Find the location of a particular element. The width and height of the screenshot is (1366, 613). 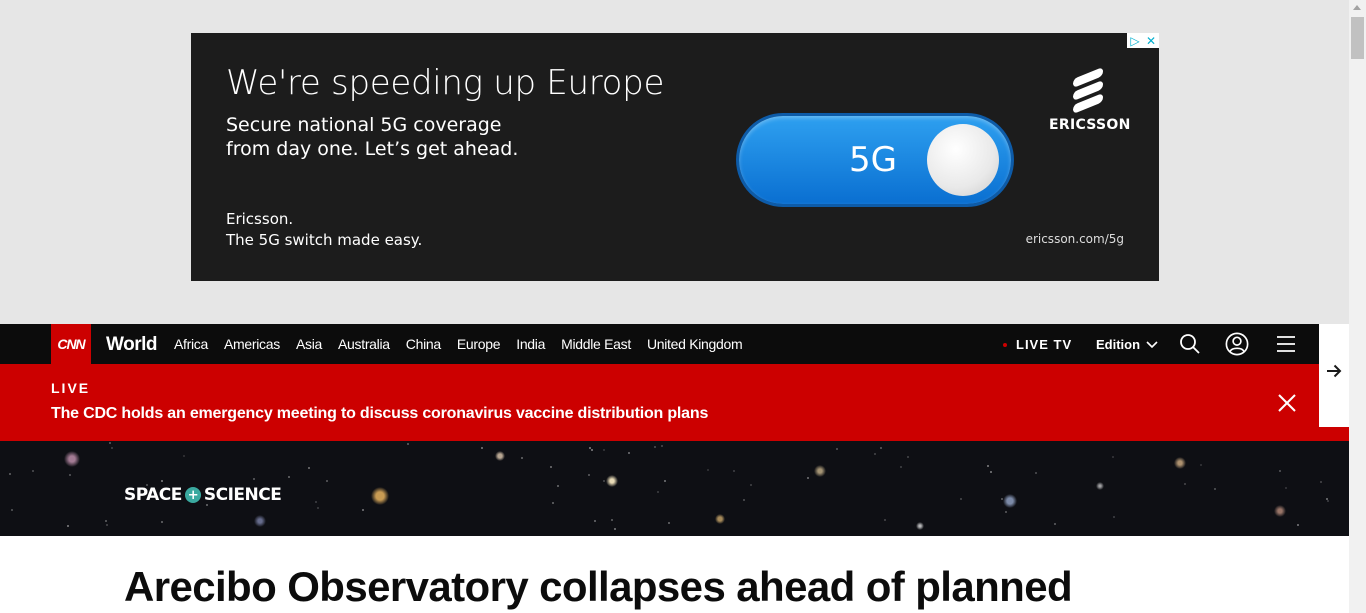

ericsson-logo-text: ERICSSON is located at coordinates (1090, 125).